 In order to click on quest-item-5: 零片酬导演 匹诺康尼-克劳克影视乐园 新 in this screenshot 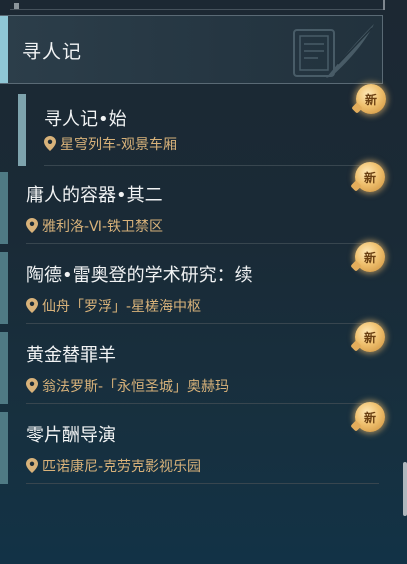, I will do `click(192, 443)`.